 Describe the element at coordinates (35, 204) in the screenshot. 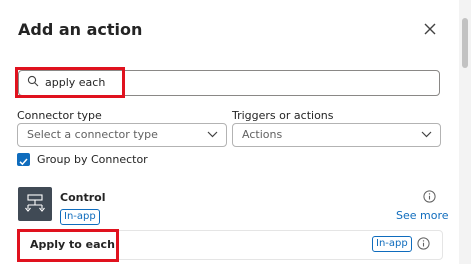

I see `control-flow-icon` at that location.